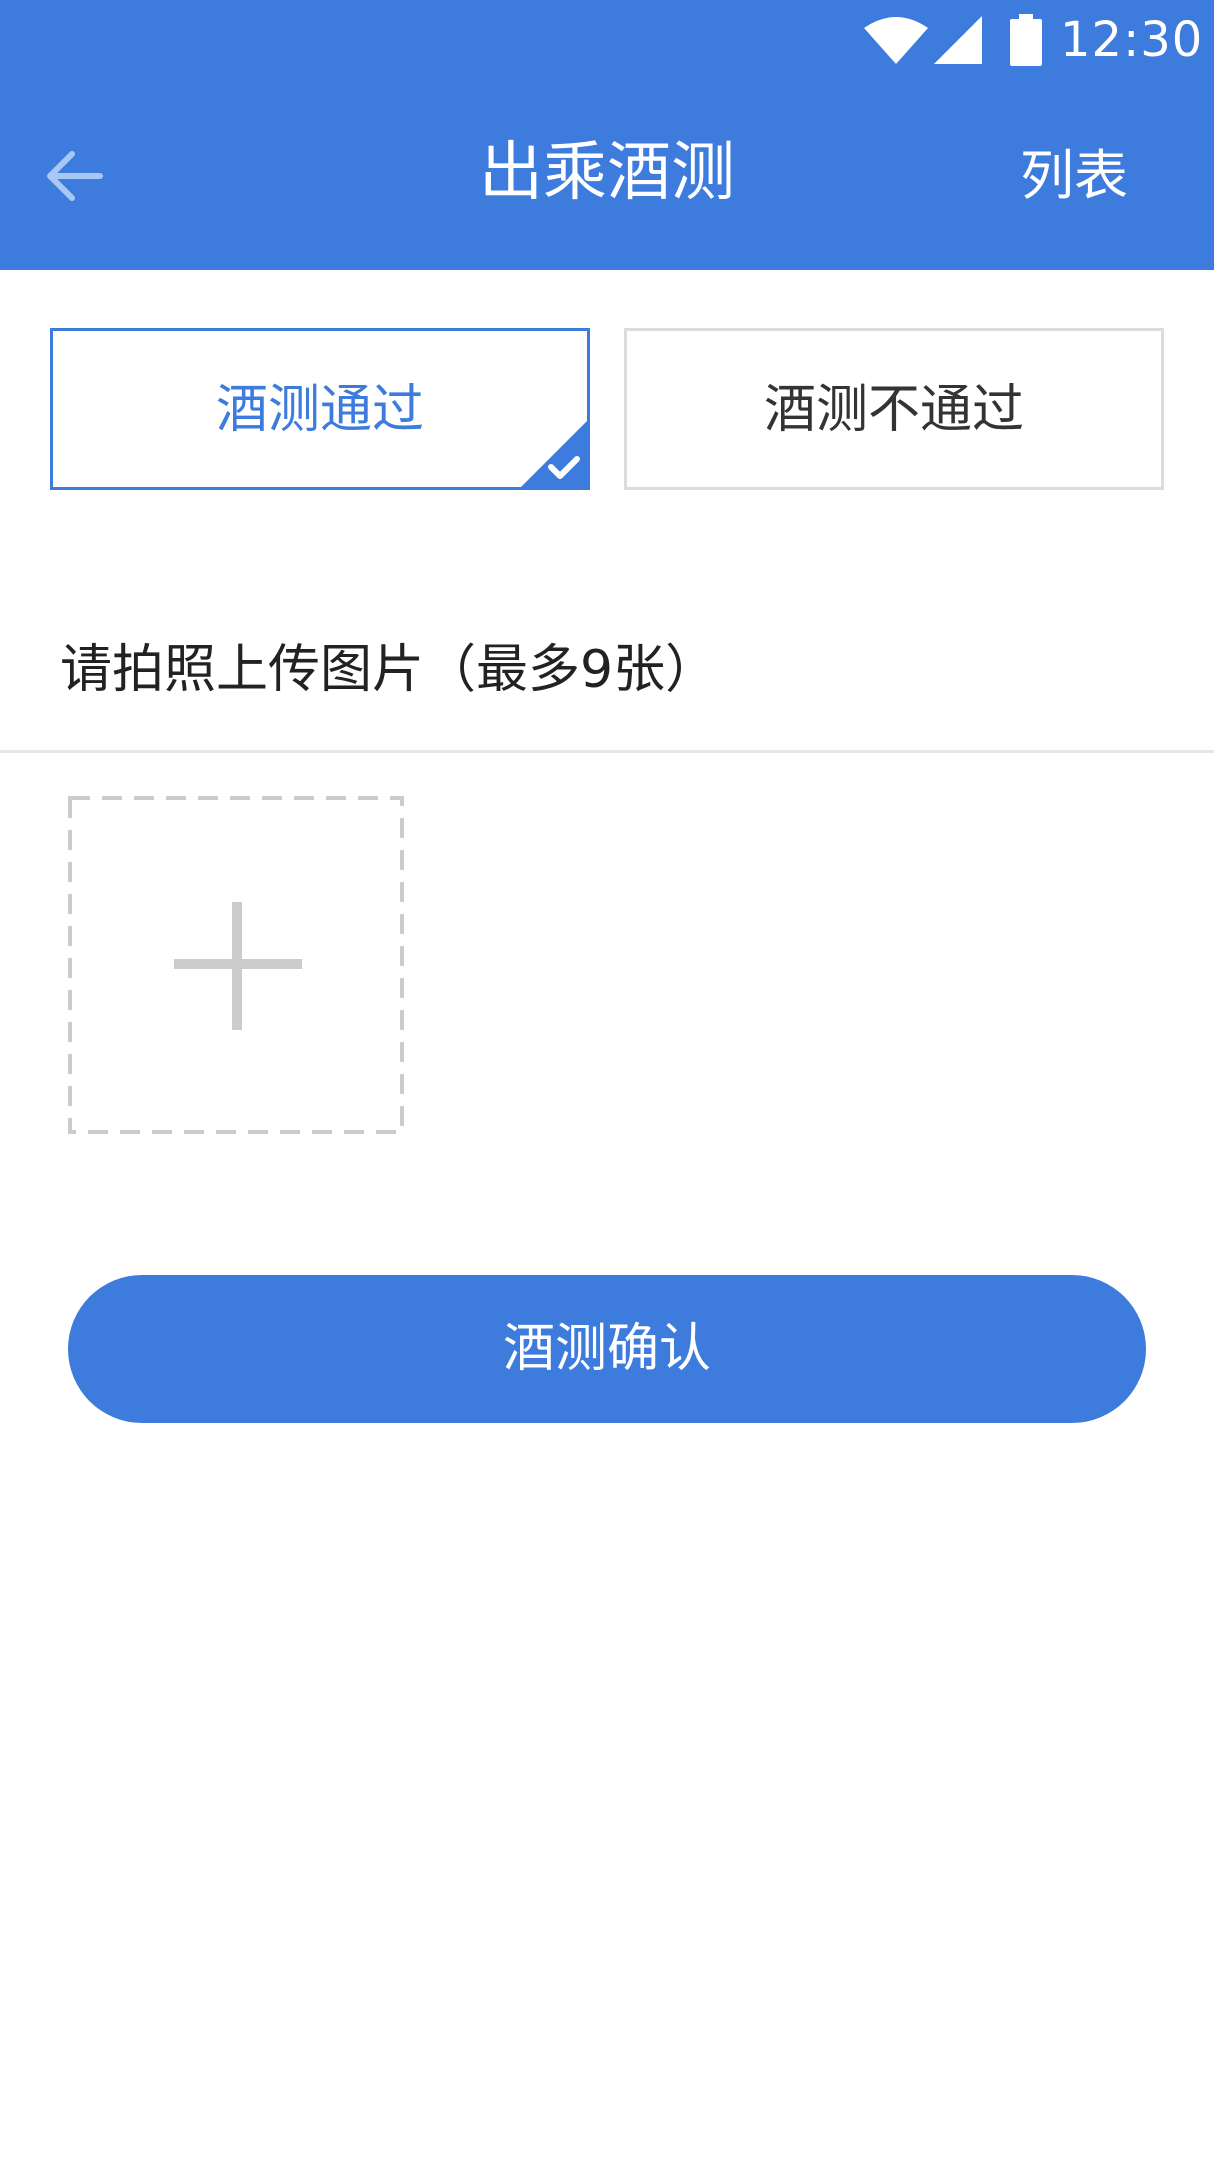 Image resolution: width=1214 pixels, height=2162 pixels. What do you see at coordinates (607, 40) in the screenshot?
I see `status-bar: 12:30` at bounding box center [607, 40].